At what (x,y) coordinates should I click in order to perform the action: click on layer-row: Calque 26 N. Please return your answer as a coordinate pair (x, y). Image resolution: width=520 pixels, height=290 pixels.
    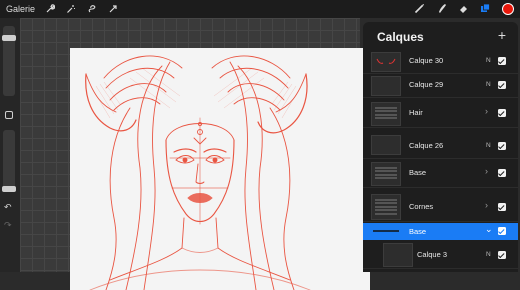
    Looking at the image, I should click on (440, 146).